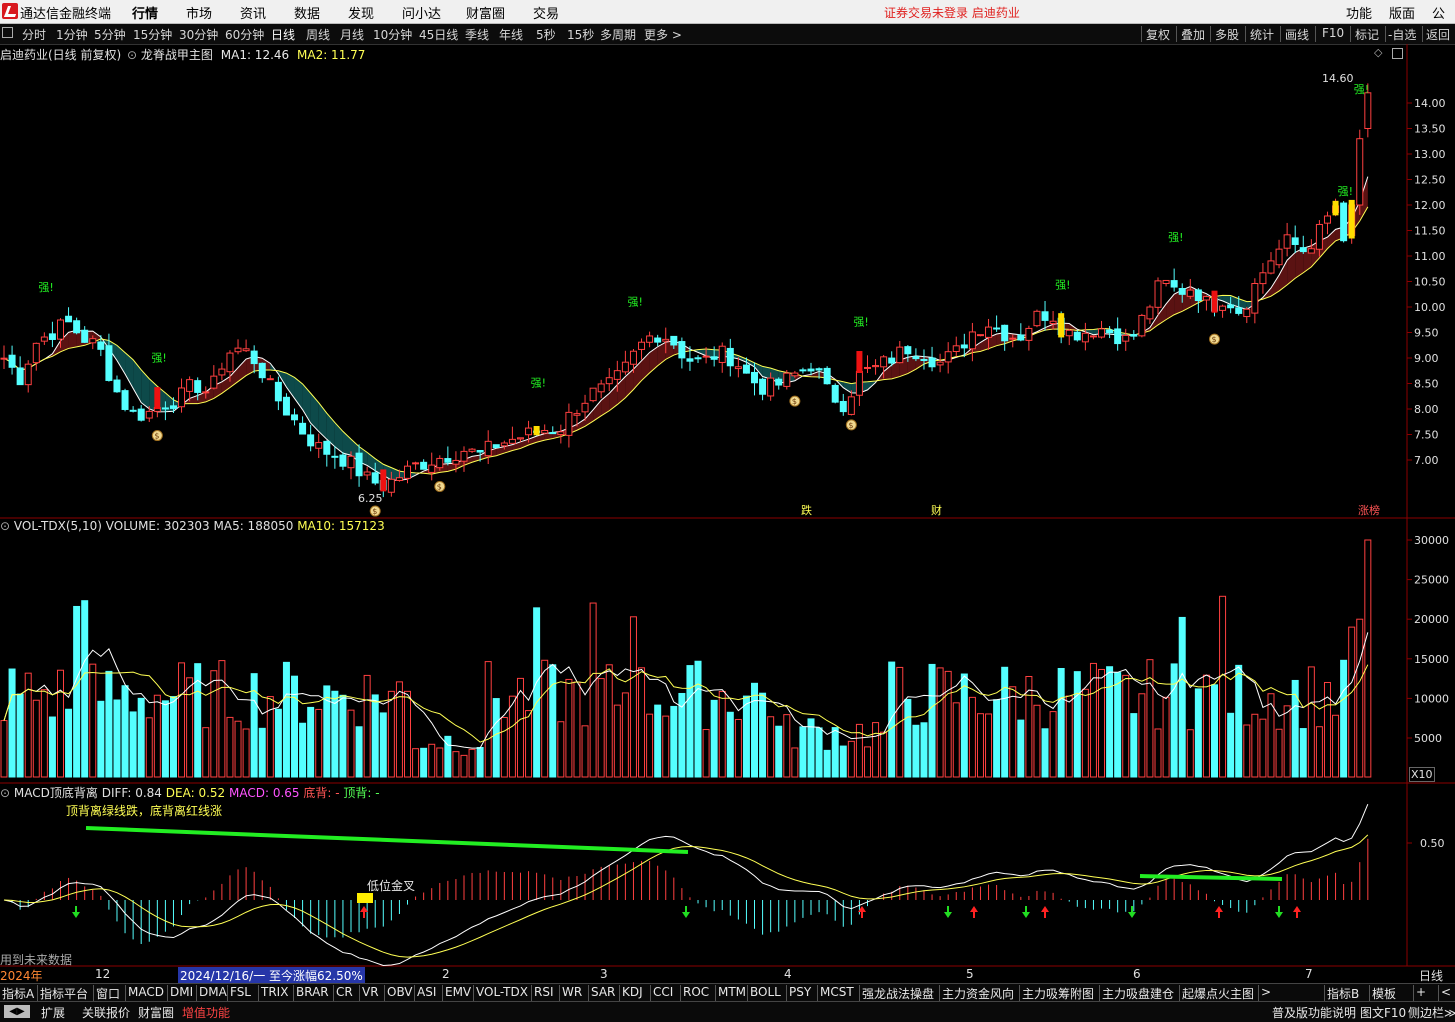  I want to click on price-tick-label: 7.00, so click(1426, 460).